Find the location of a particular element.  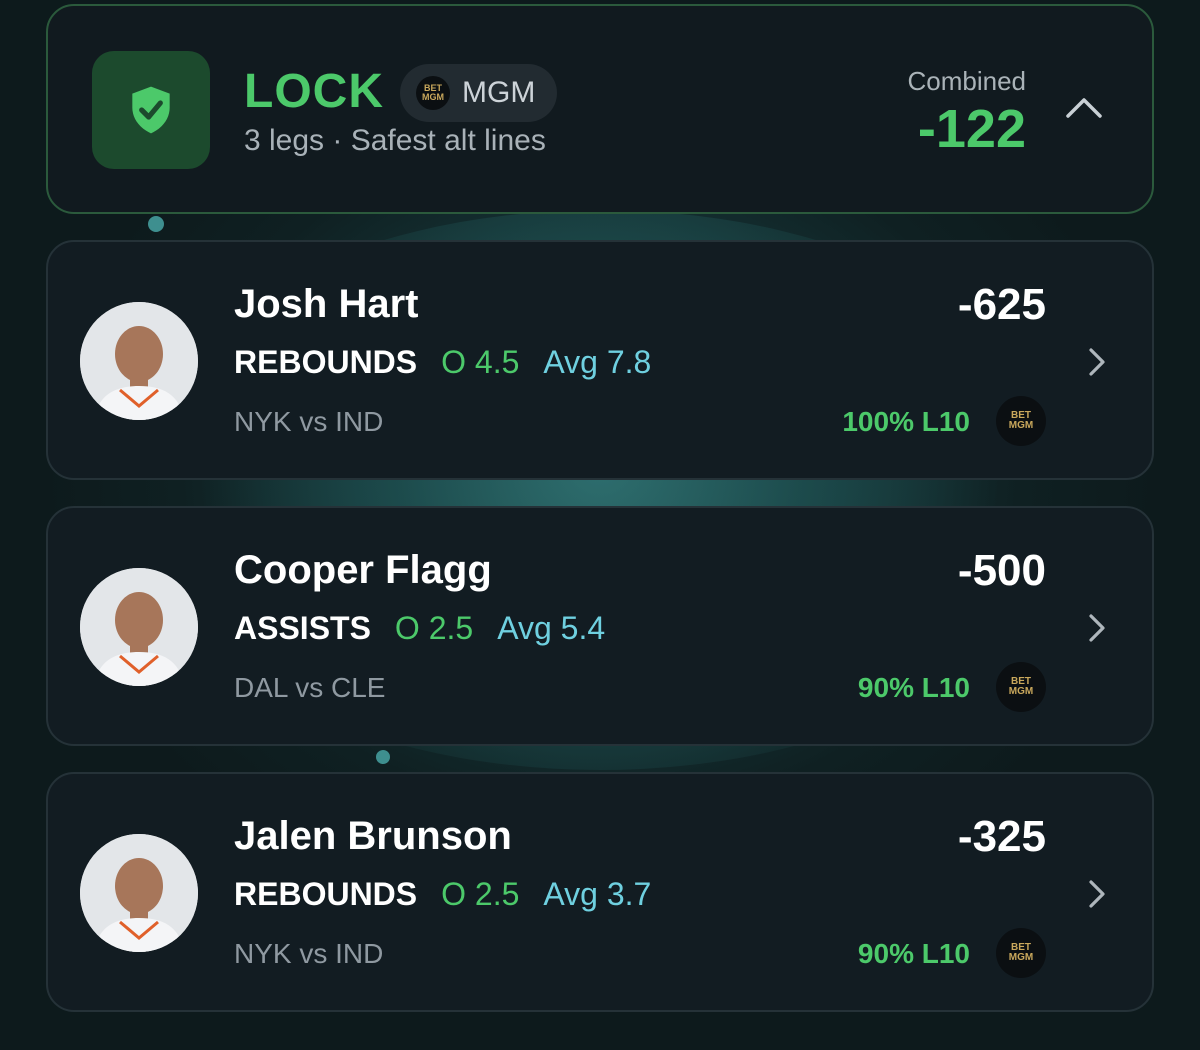

hit-rate: 100% L10 is located at coordinates (906, 421).